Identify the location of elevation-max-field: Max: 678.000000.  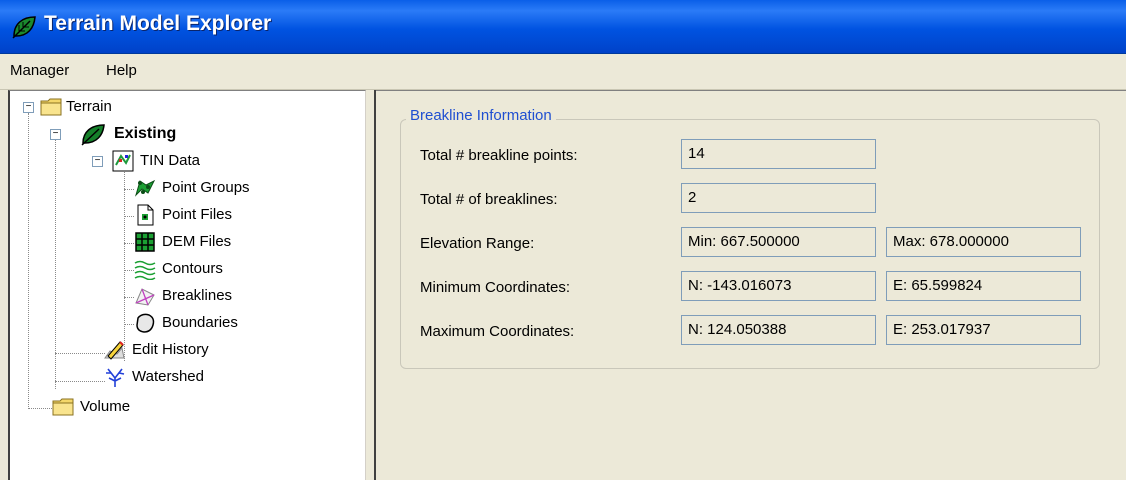
(983, 242).